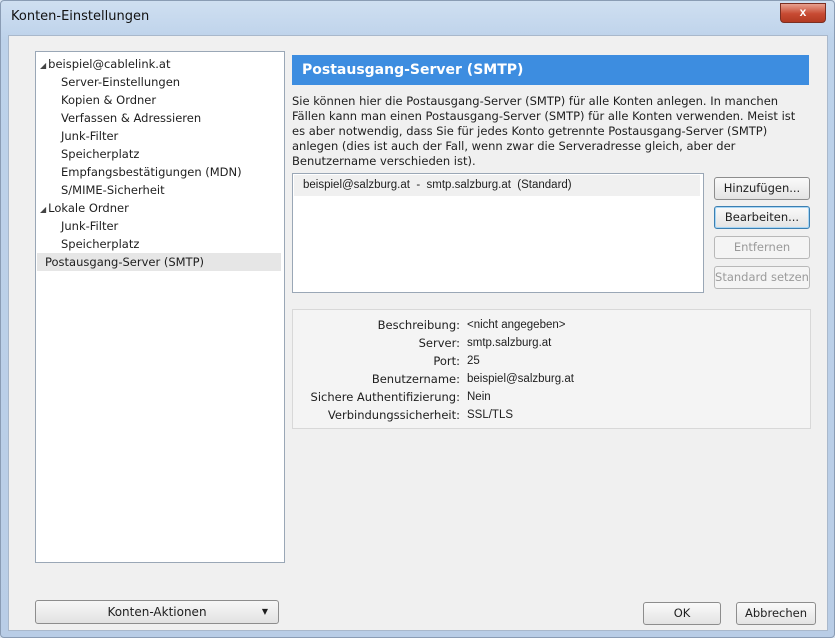 Image resolution: width=835 pixels, height=638 pixels. I want to click on tree-item-label: Empfangsbestätigungen (MDN), so click(151, 172).